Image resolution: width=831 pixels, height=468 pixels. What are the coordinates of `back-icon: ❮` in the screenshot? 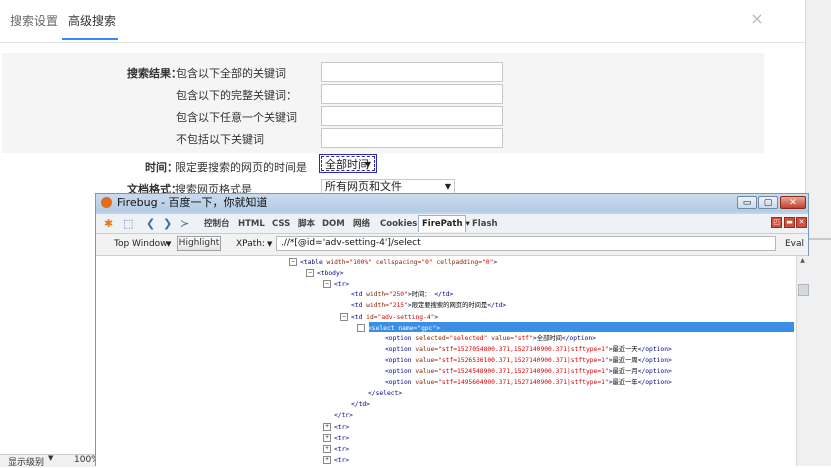 It's located at (150, 223).